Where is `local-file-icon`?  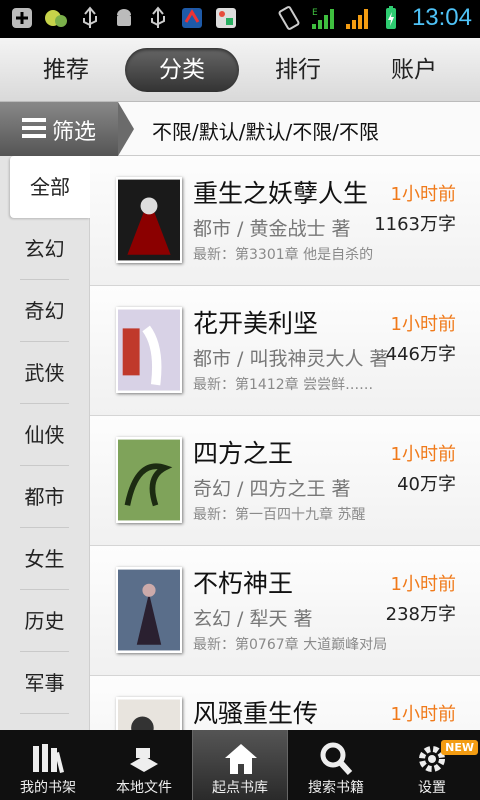 local-file-icon is located at coordinates (144, 760).